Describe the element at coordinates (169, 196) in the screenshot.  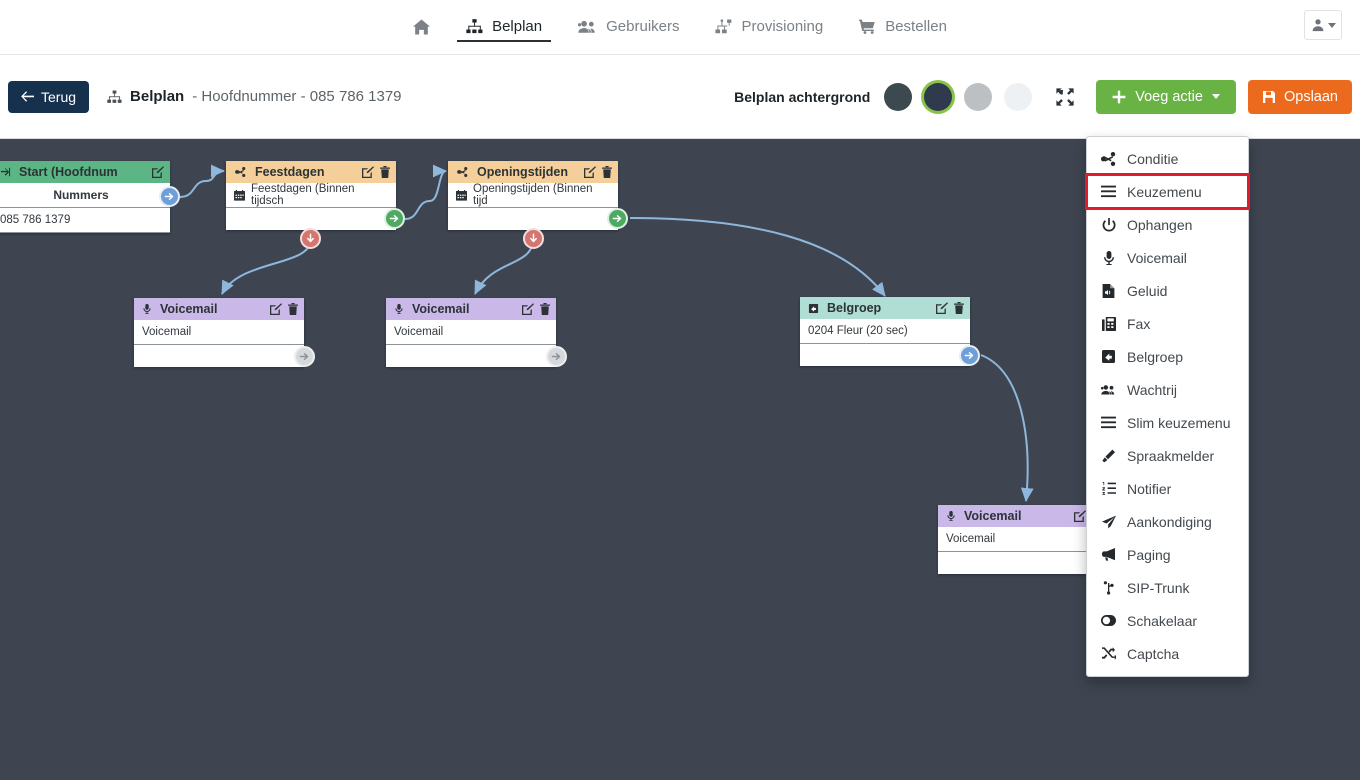
I see `port-start-out` at that location.